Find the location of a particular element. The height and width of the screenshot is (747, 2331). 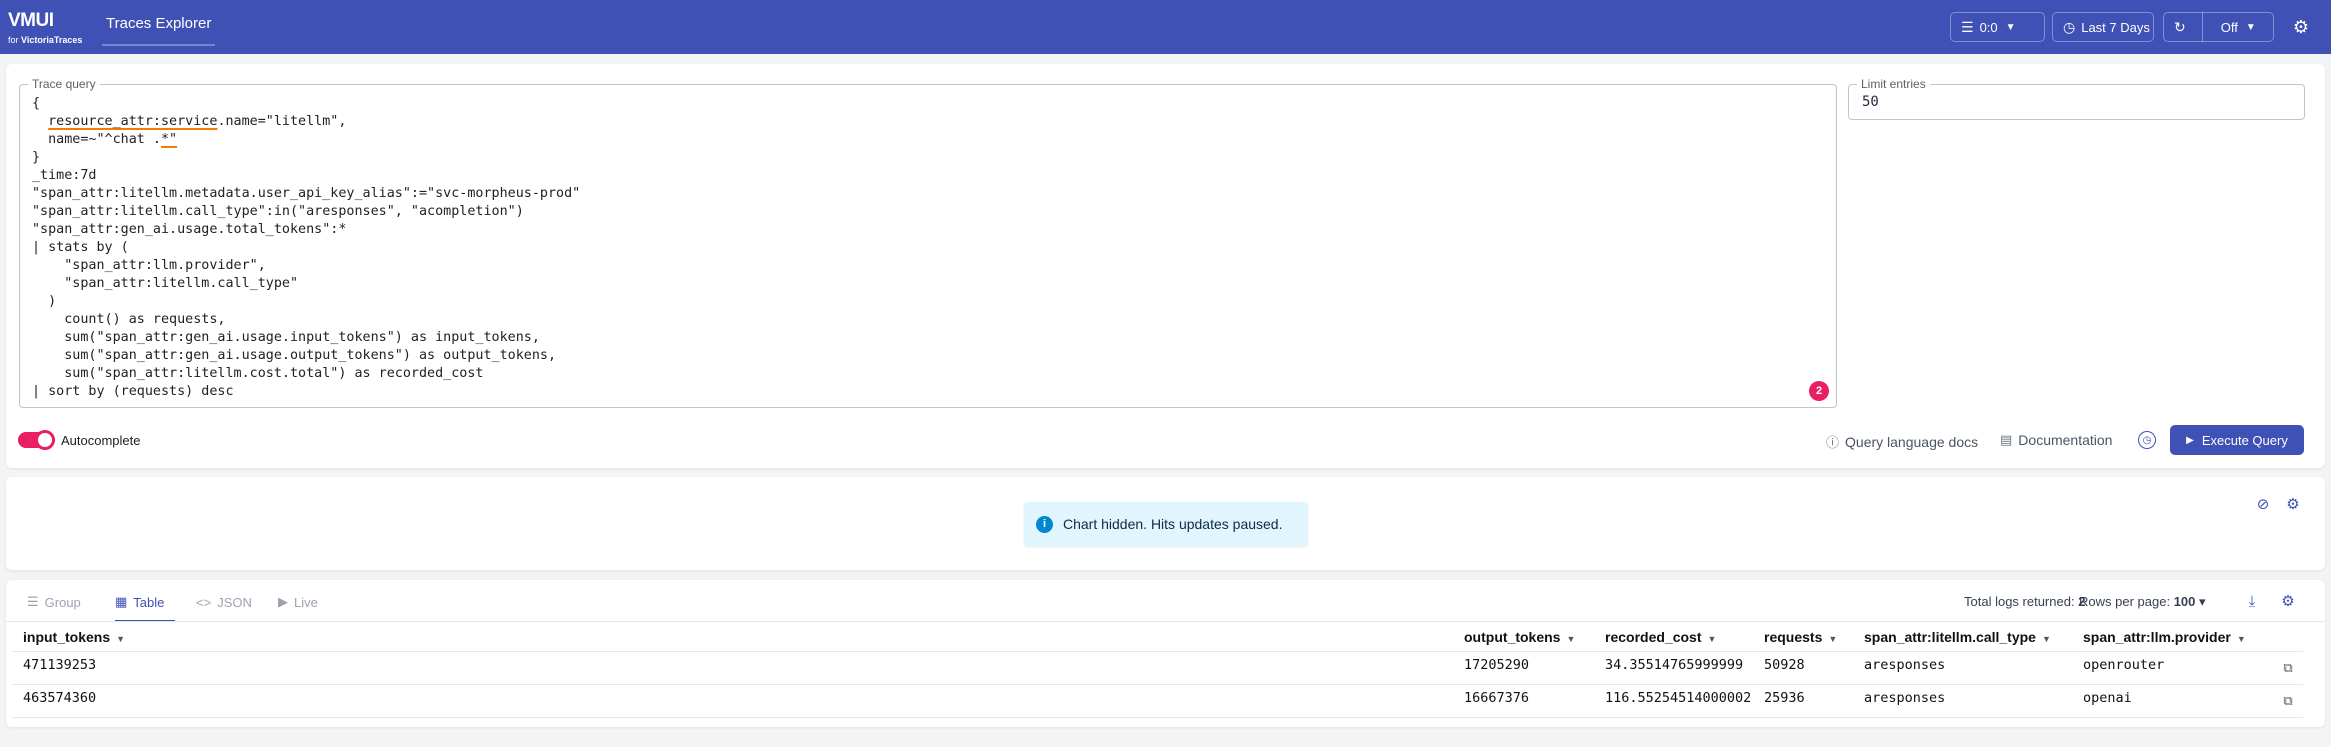

limit-entries-field: Limit entries 50 is located at coordinates (2076, 98).